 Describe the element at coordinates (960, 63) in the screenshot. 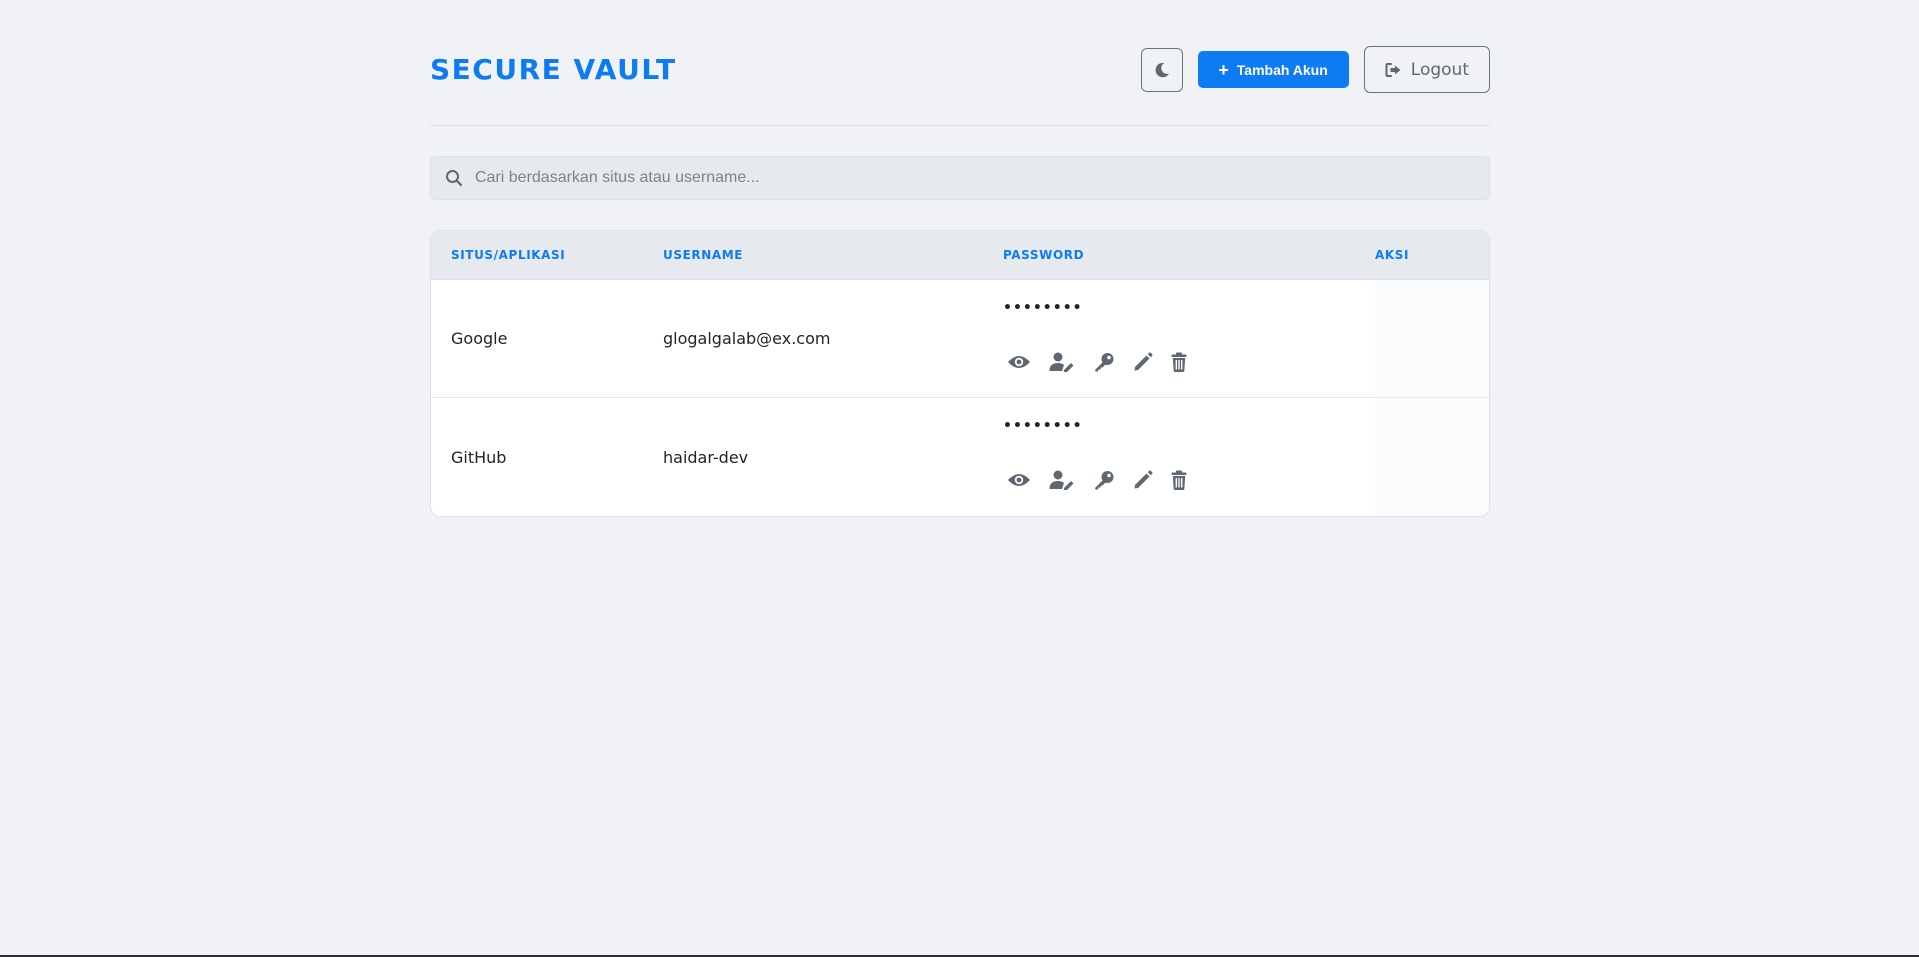

I see `header: SECURE VAULT + Tambah Akun Logout` at that location.